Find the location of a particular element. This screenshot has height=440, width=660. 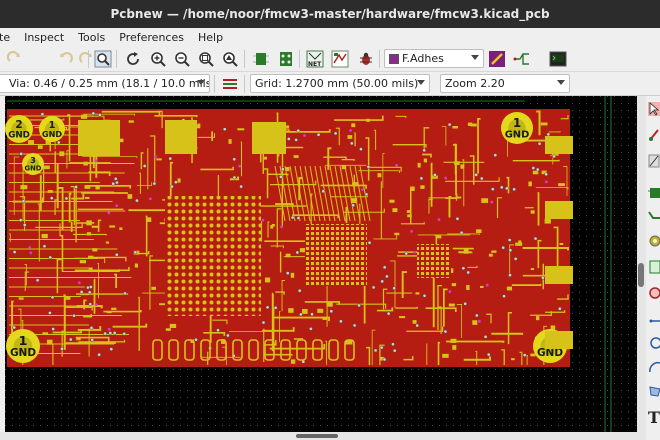

layer-selector-value: F.Adhes is located at coordinates (423, 58).